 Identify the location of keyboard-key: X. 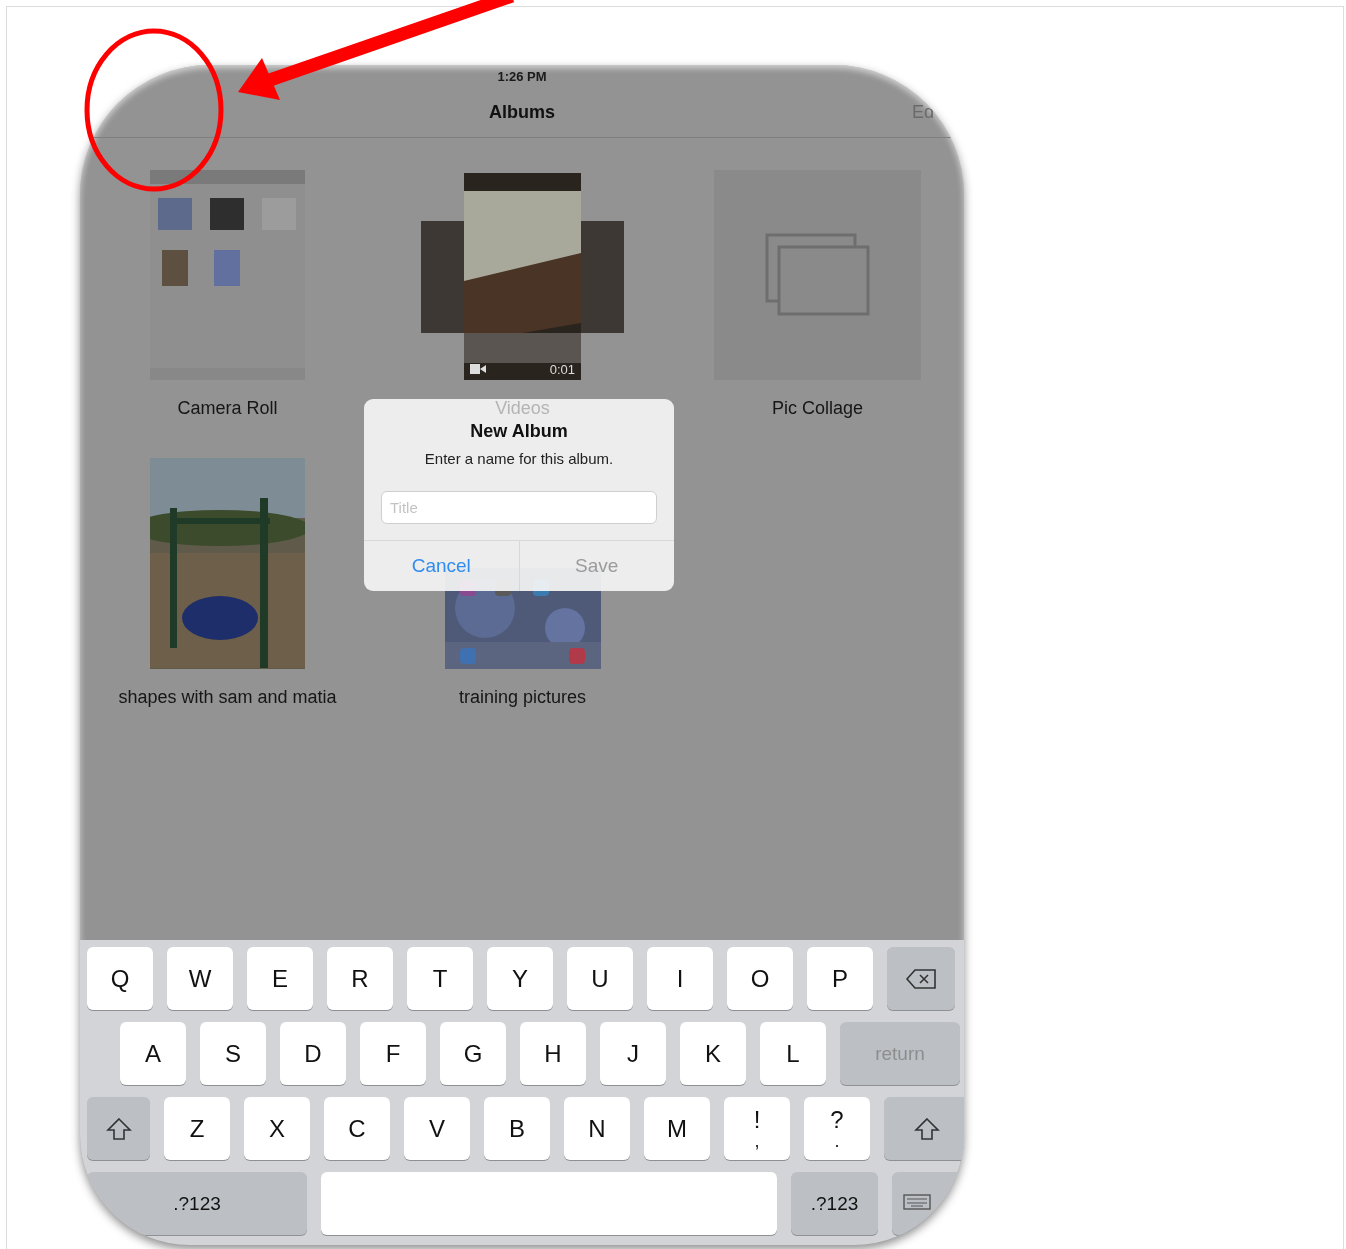
(277, 1128).